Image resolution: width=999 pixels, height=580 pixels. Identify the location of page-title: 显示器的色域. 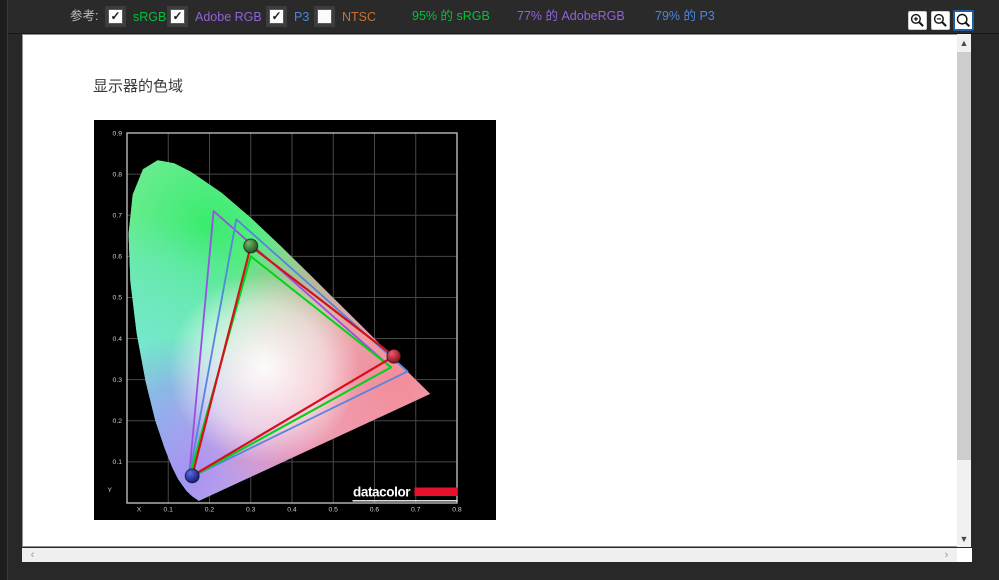
(138, 86).